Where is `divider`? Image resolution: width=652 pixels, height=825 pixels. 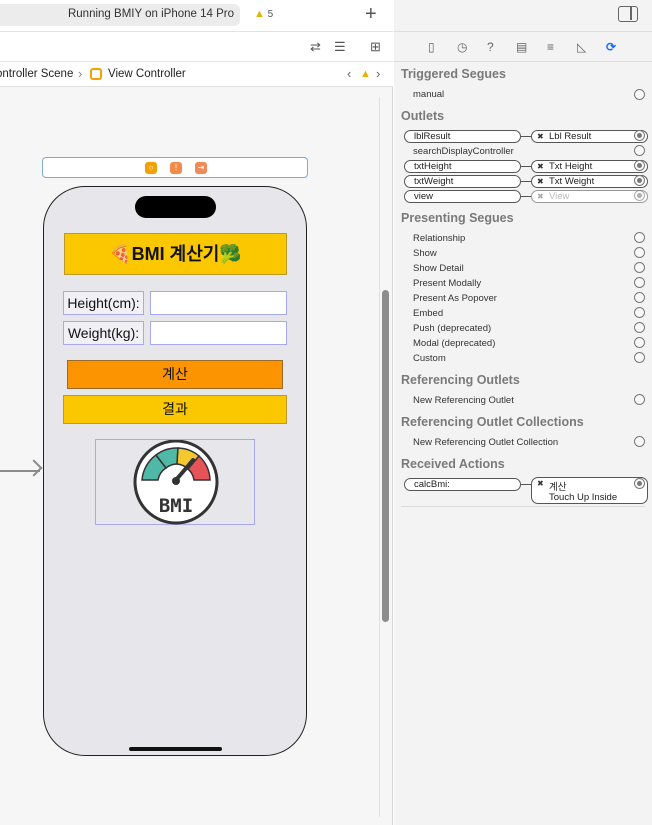
divider is located at coordinates (523, 506).